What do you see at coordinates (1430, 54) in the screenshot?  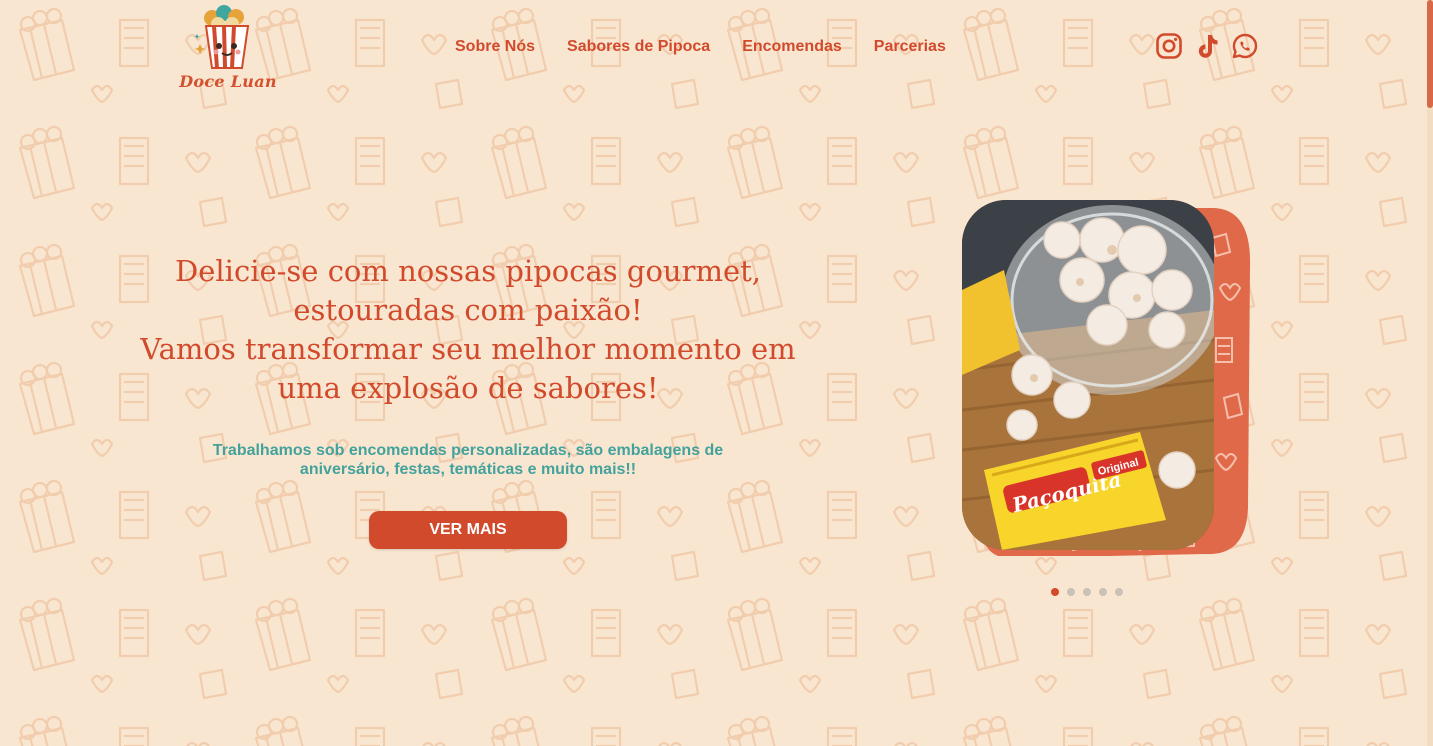 I see `scrollbar-thumb` at bounding box center [1430, 54].